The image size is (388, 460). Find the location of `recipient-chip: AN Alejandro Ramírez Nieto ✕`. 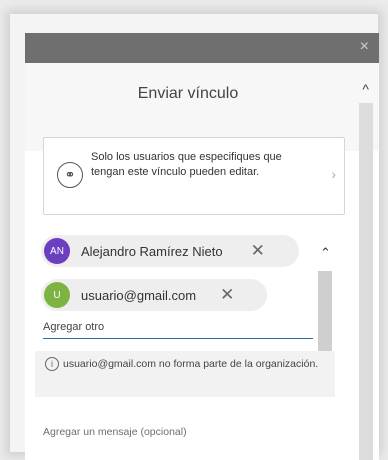

recipient-chip: AN Alejandro Ramírez Nieto ✕ is located at coordinates (170, 251).